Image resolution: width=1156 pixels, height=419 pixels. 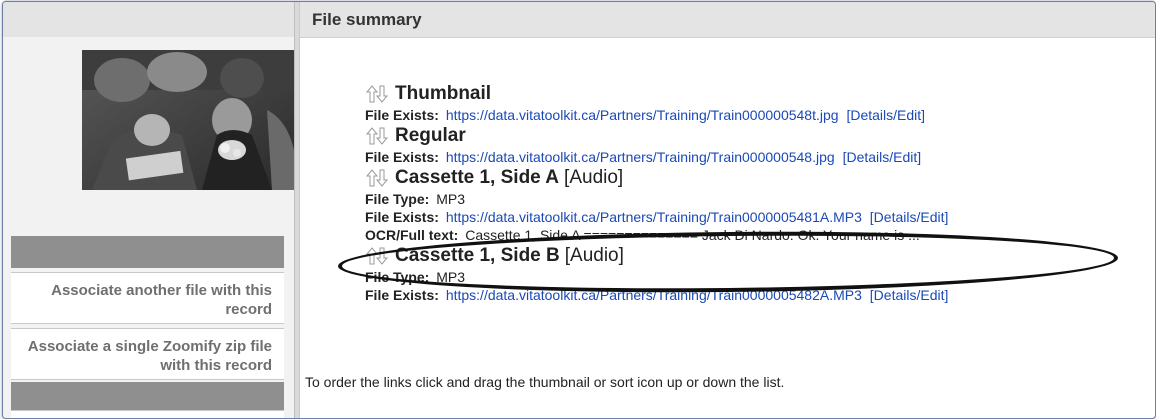 What do you see at coordinates (367, 19) in the screenshot?
I see `page-title: File summary` at bounding box center [367, 19].